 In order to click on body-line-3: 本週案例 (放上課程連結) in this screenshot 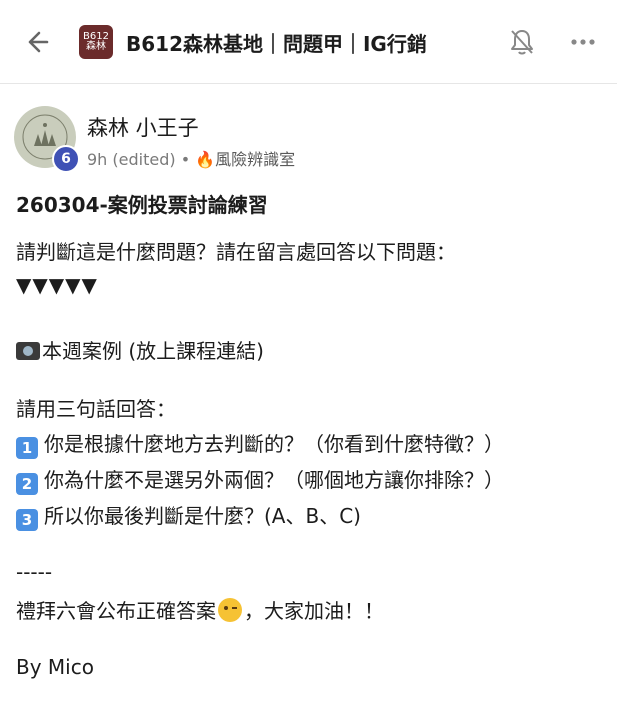, I will do `click(140, 349)`.